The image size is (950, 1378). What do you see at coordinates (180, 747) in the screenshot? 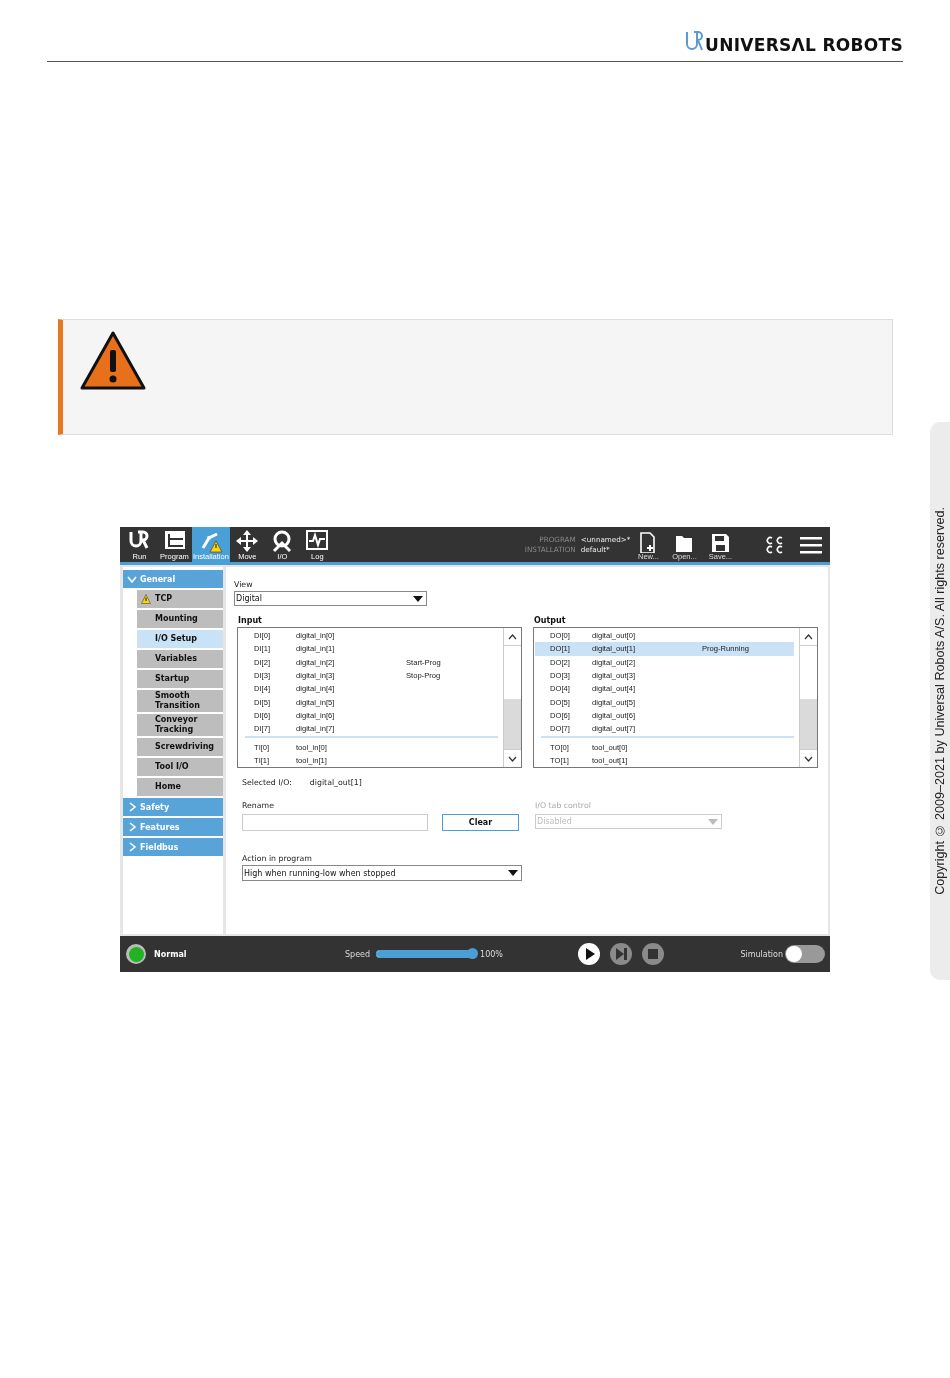
I see `sidebar-item: Screwdriving` at bounding box center [180, 747].